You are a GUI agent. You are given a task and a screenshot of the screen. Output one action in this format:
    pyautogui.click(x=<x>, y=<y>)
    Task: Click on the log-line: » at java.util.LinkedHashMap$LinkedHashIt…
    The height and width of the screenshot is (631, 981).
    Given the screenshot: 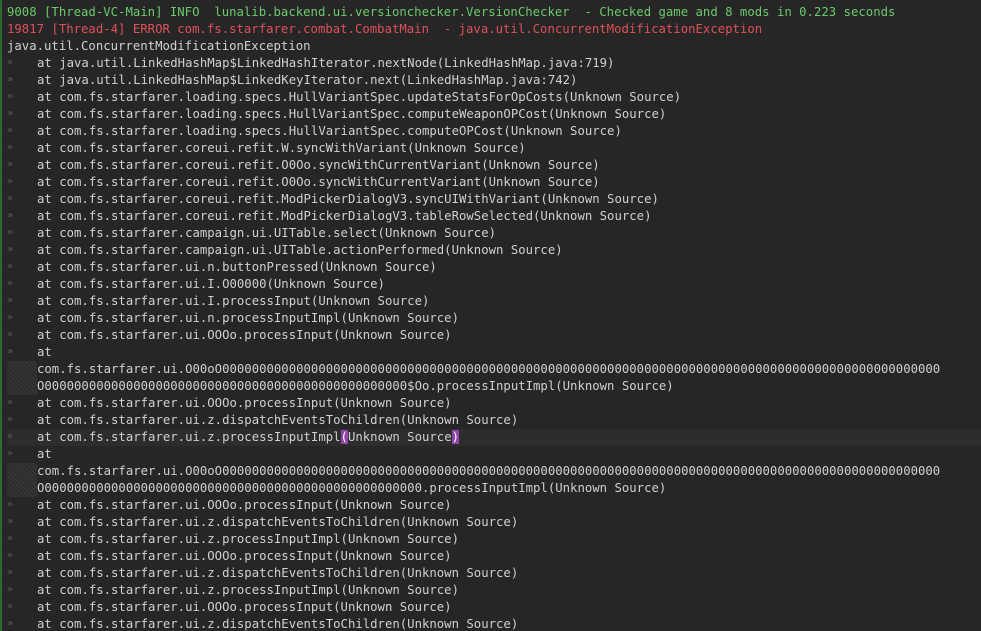 What is the action you would take?
    pyautogui.click(x=494, y=63)
    